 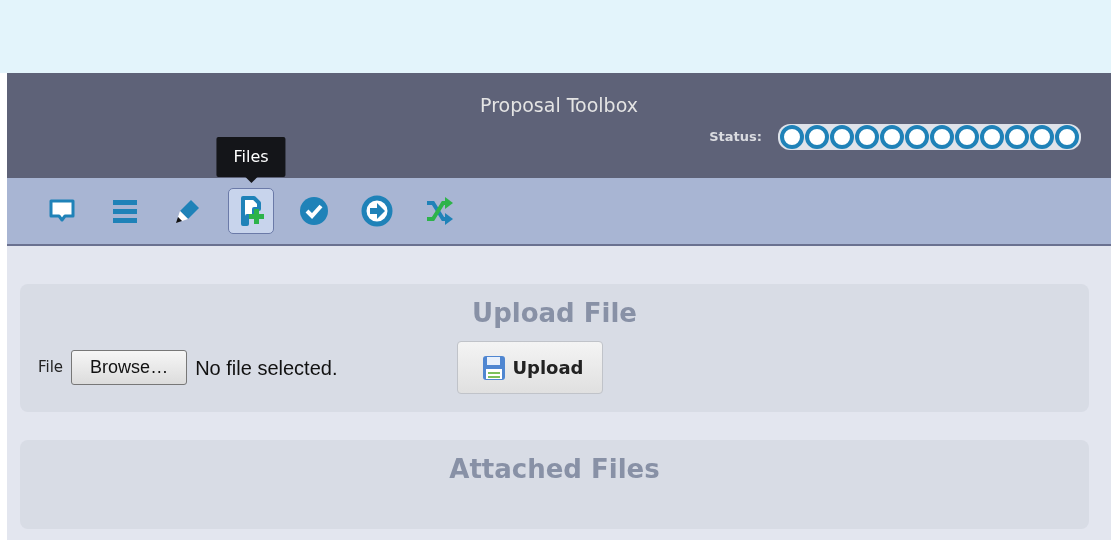 I want to click on file-status-text: No file selected., so click(x=266, y=368).